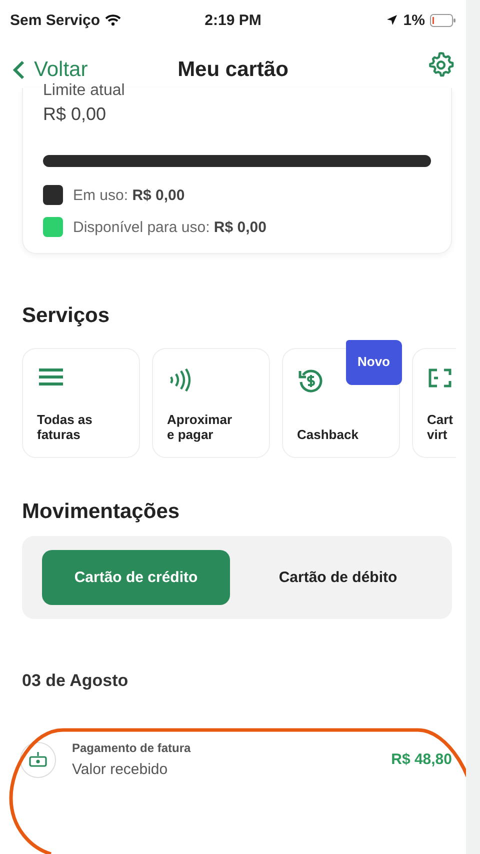  I want to click on limit-label: Limite atual, so click(84, 91).